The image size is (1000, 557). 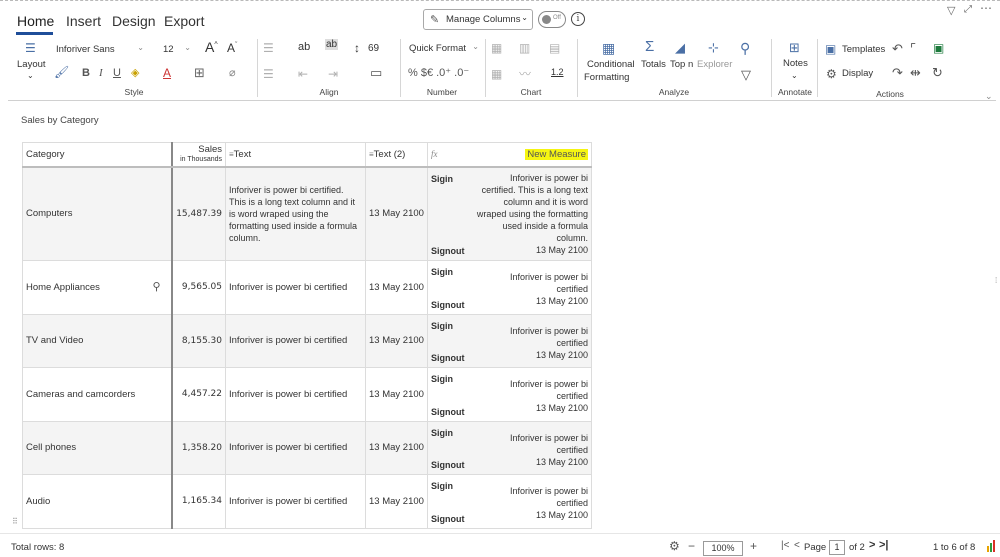 What do you see at coordinates (996, 280) in the screenshot?
I see `resize-handle-icon: ⁞` at bounding box center [996, 280].